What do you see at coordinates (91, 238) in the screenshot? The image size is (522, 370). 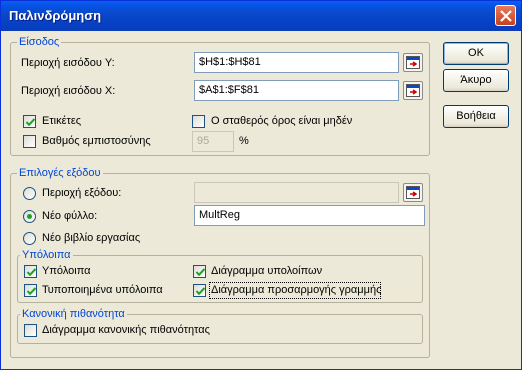 I see `new-workbook-label: Νέο βιβλίο εργασίας` at bounding box center [91, 238].